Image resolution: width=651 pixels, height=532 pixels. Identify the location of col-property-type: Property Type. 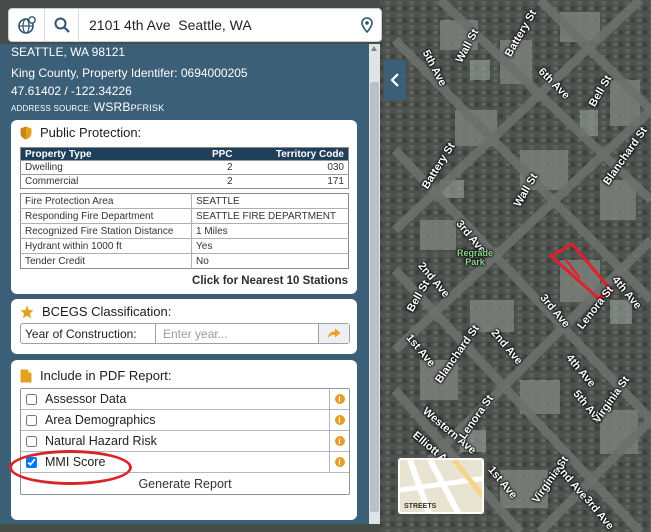
(95, 154).